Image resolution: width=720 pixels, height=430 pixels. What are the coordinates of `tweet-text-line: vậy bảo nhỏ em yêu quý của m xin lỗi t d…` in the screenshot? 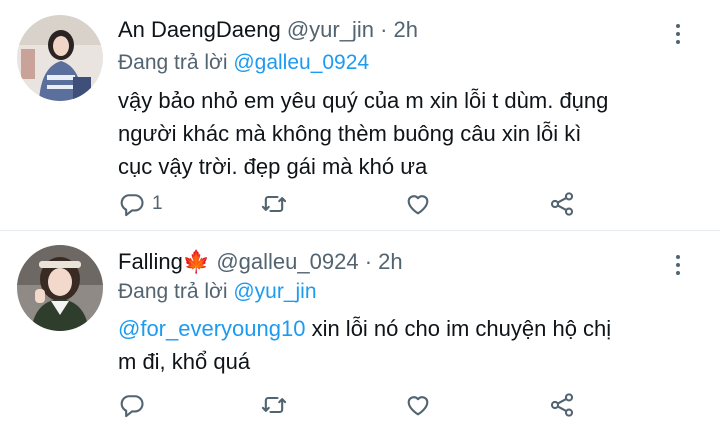 It's located at (363, 100).